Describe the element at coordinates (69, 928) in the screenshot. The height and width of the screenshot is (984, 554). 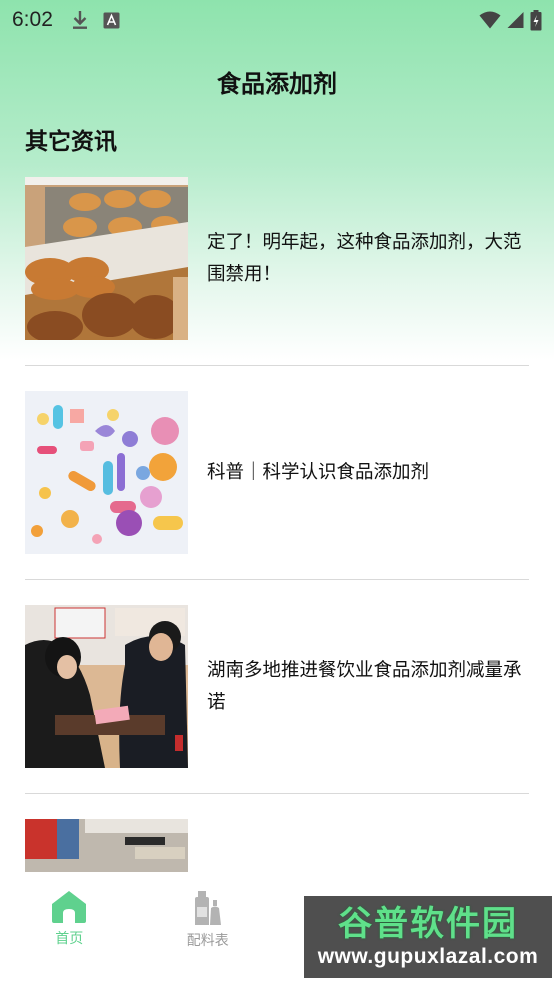
I see `tab-home: 首页` at that location.